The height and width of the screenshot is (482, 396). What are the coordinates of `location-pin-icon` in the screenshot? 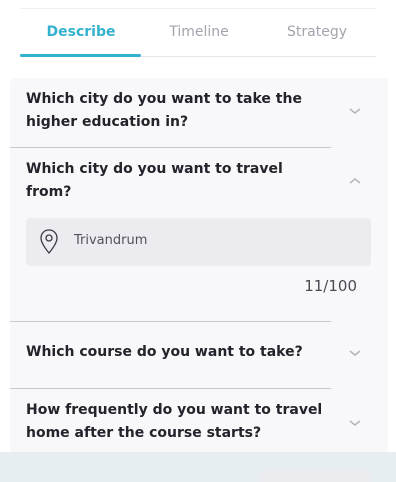 It's located at (49, 242).